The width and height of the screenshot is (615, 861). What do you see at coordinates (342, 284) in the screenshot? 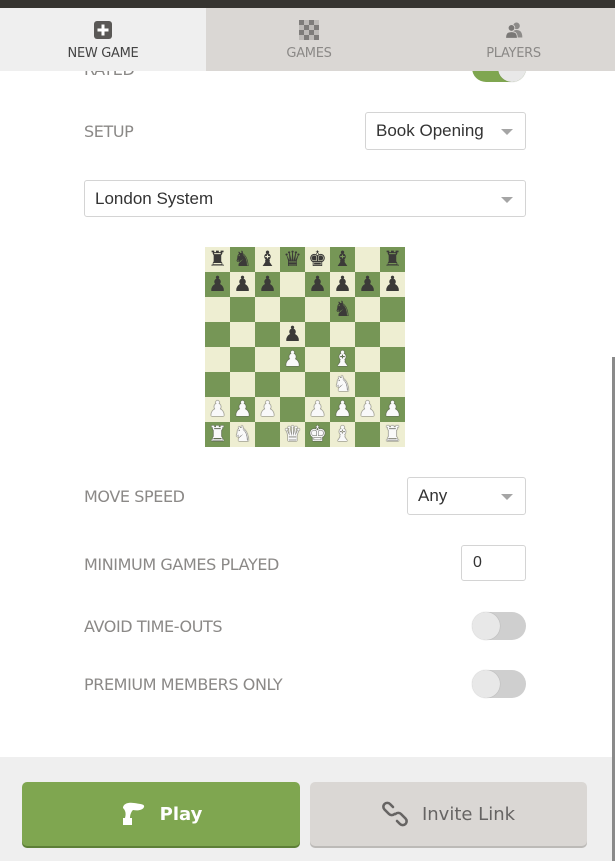
I see `square-f7: ♟` at bounding box center [342, 284].